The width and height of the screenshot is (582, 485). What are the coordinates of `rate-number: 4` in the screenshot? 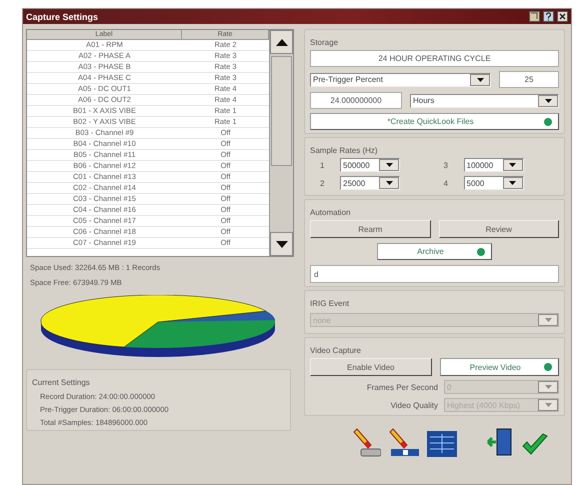 It's located at (446, 183).